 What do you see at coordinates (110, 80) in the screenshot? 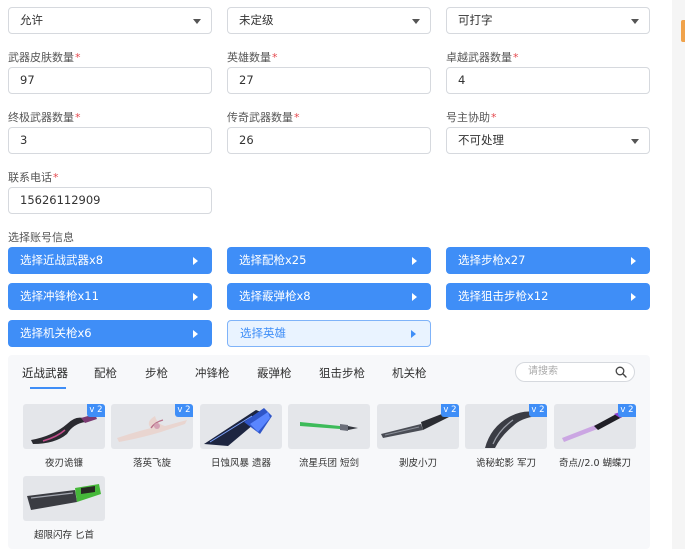
I see `weapon-skins-input: 97` at bounding box center [110, 80].